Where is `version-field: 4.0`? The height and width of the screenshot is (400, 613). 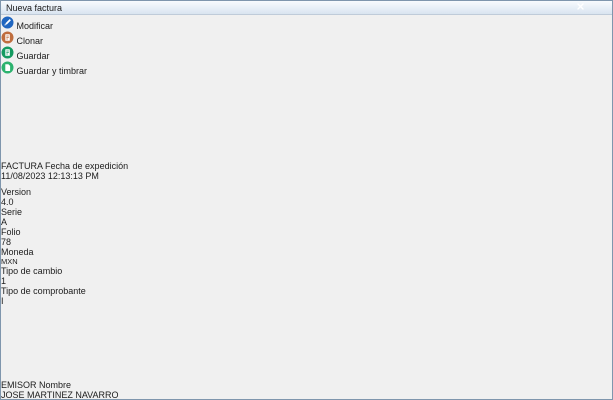 version-field: 4.0 is located at coordinates (7, 202).